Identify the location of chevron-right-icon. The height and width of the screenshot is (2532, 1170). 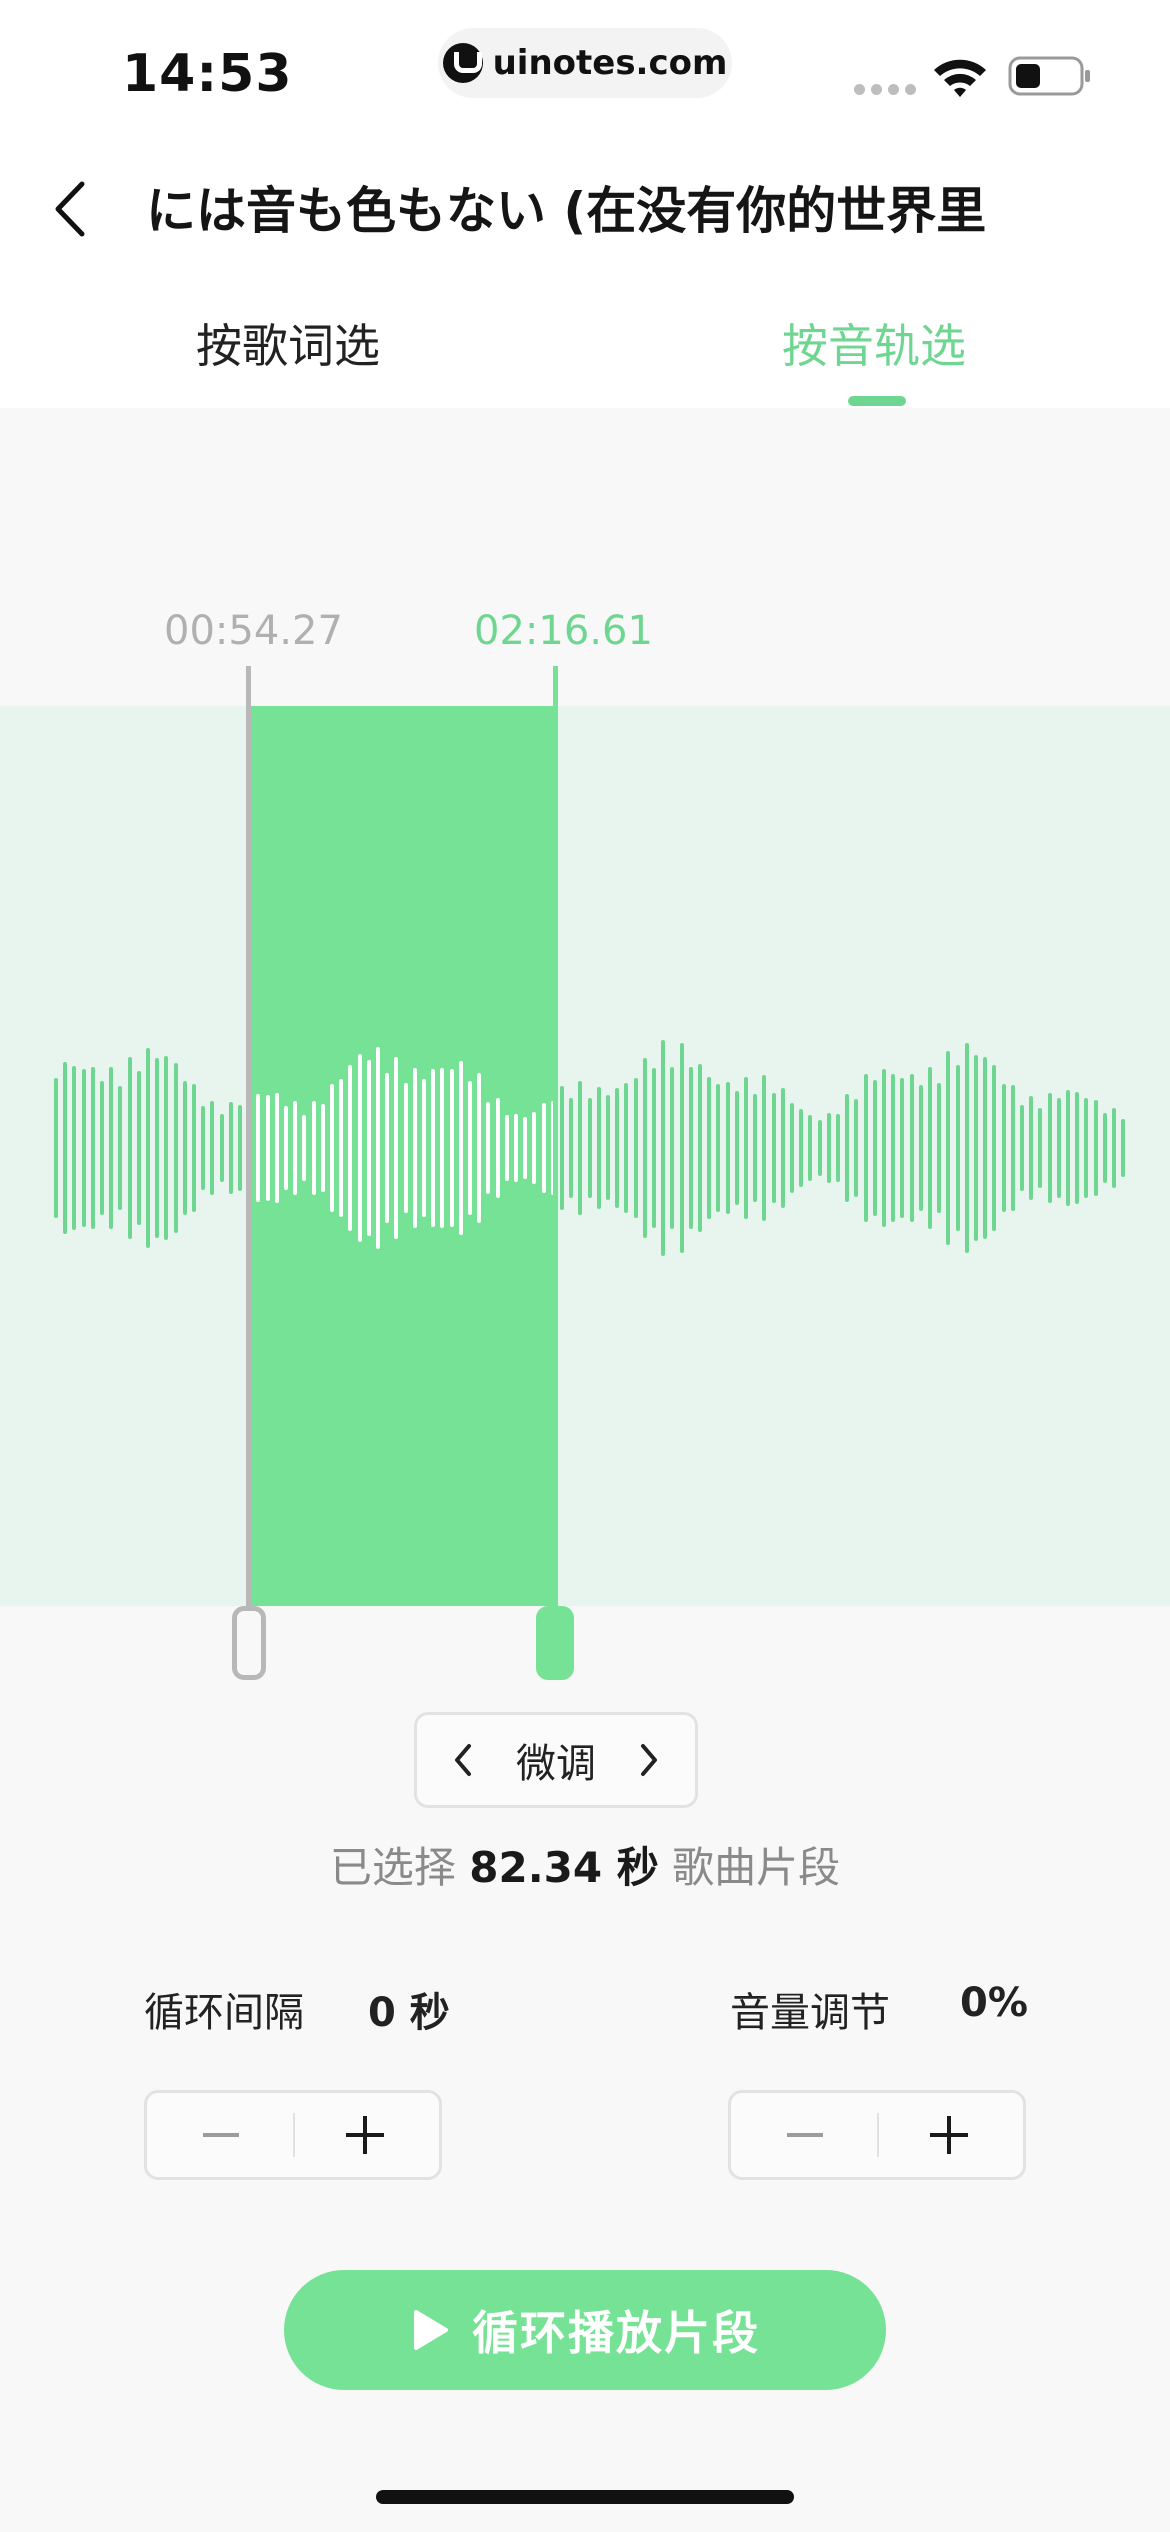
(649, 1760).